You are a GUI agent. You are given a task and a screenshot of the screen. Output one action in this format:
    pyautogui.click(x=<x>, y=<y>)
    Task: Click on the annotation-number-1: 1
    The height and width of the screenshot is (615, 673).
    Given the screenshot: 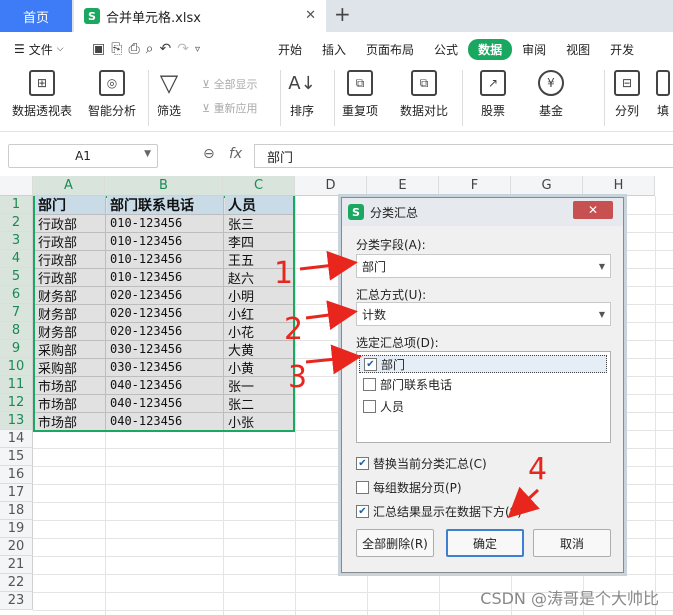 What is the action you would take?
    pyautogui.click(x=284, y=273)
    